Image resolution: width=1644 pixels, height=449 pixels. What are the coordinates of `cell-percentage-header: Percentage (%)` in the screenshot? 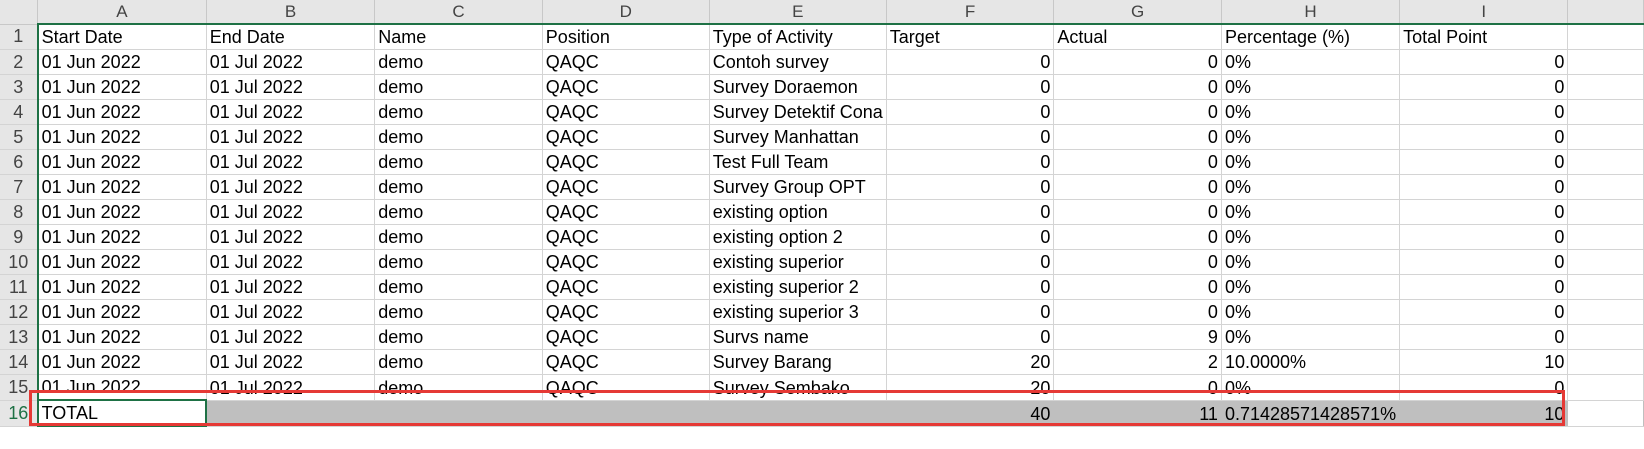 It's located at (1311, 37).